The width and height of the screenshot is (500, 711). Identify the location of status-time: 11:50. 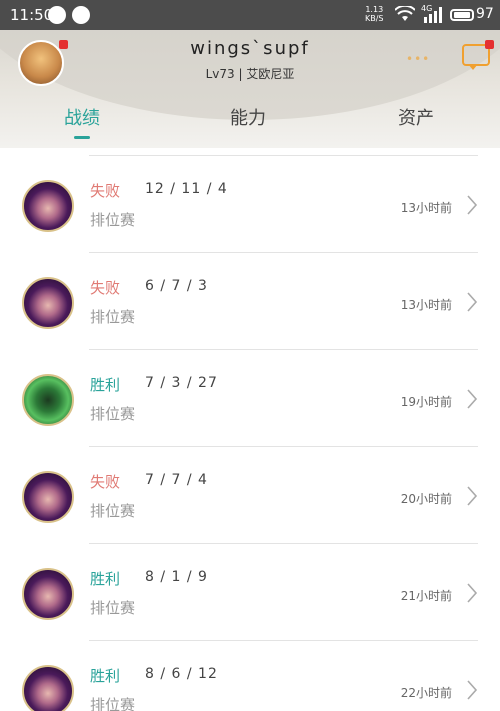
(32, 15).